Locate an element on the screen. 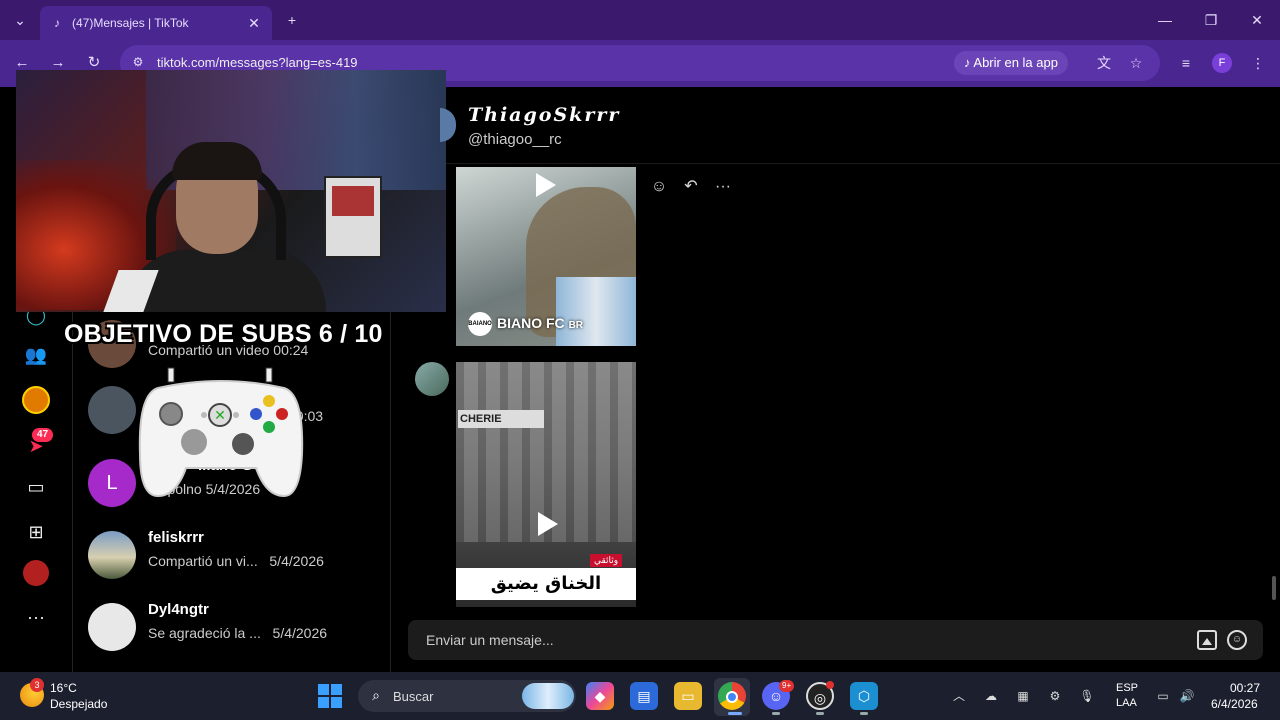 The width and height of the screenshot is (1280, 720). message-actions: ☺ ↶ ··· is located at coordinates (691, 187).